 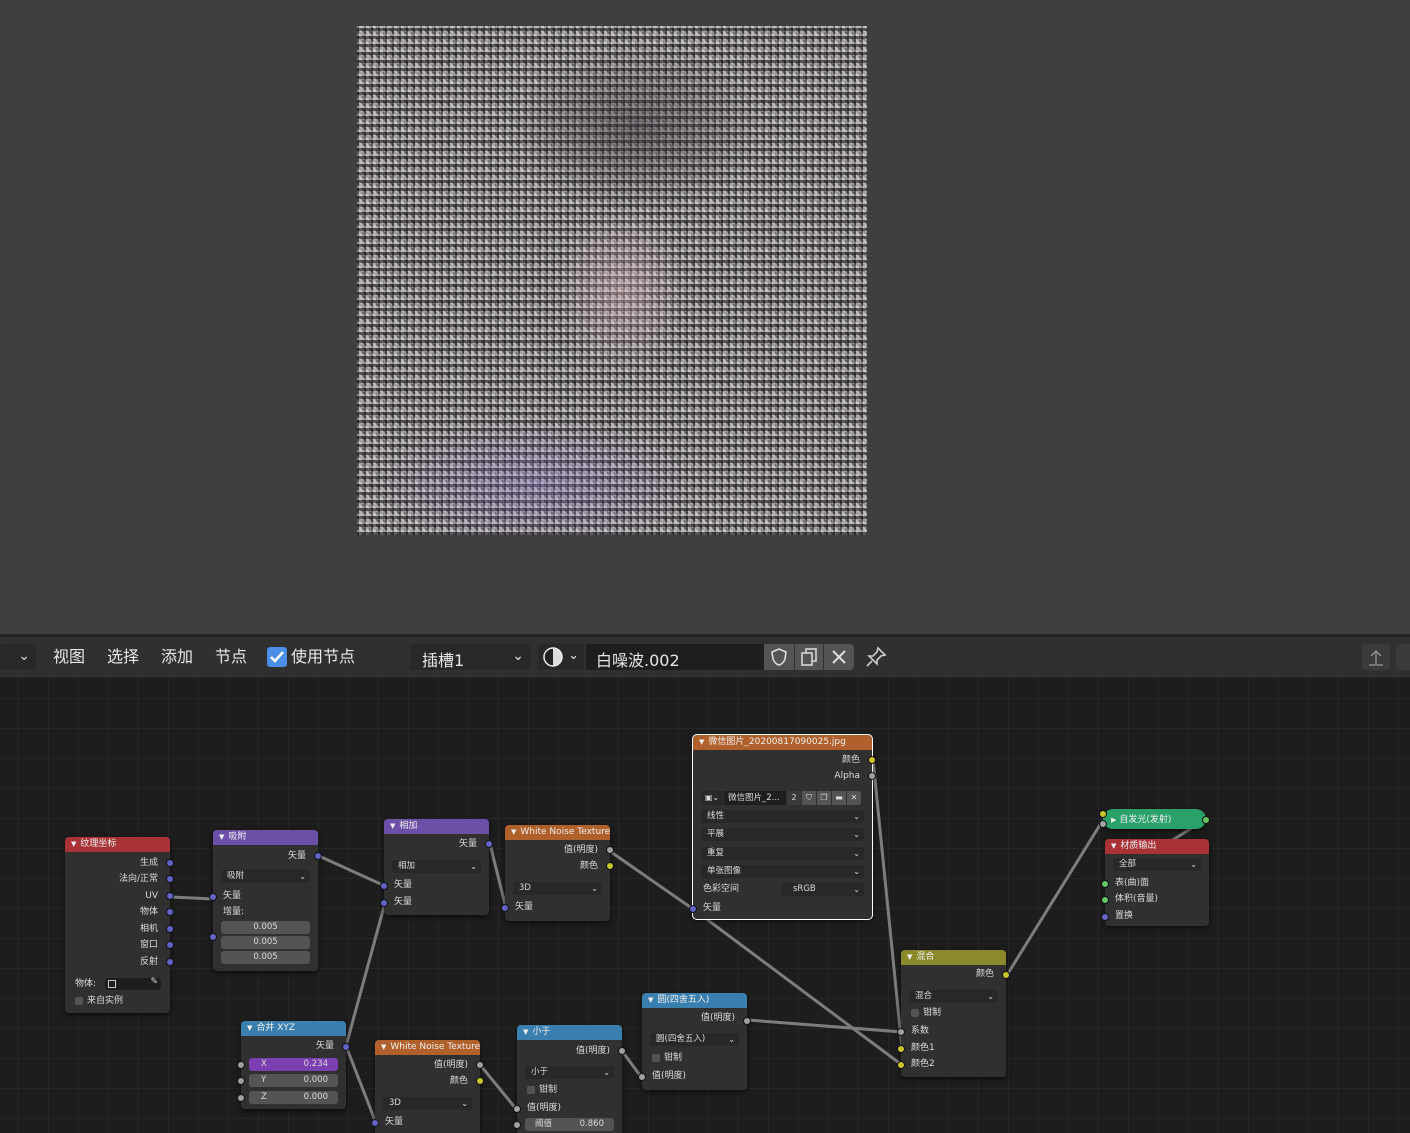 I want to click on menu-add: 添加, so click(x=177, y=657).